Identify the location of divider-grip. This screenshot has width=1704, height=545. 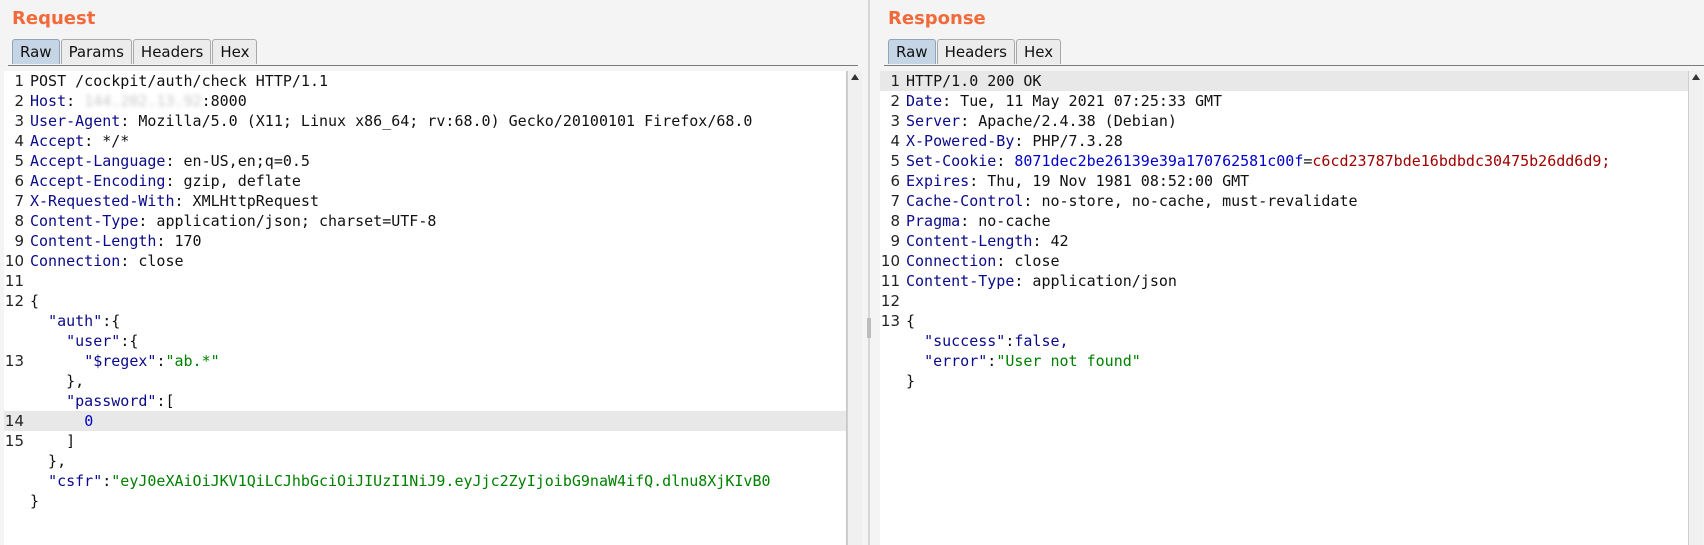
(869, 328).